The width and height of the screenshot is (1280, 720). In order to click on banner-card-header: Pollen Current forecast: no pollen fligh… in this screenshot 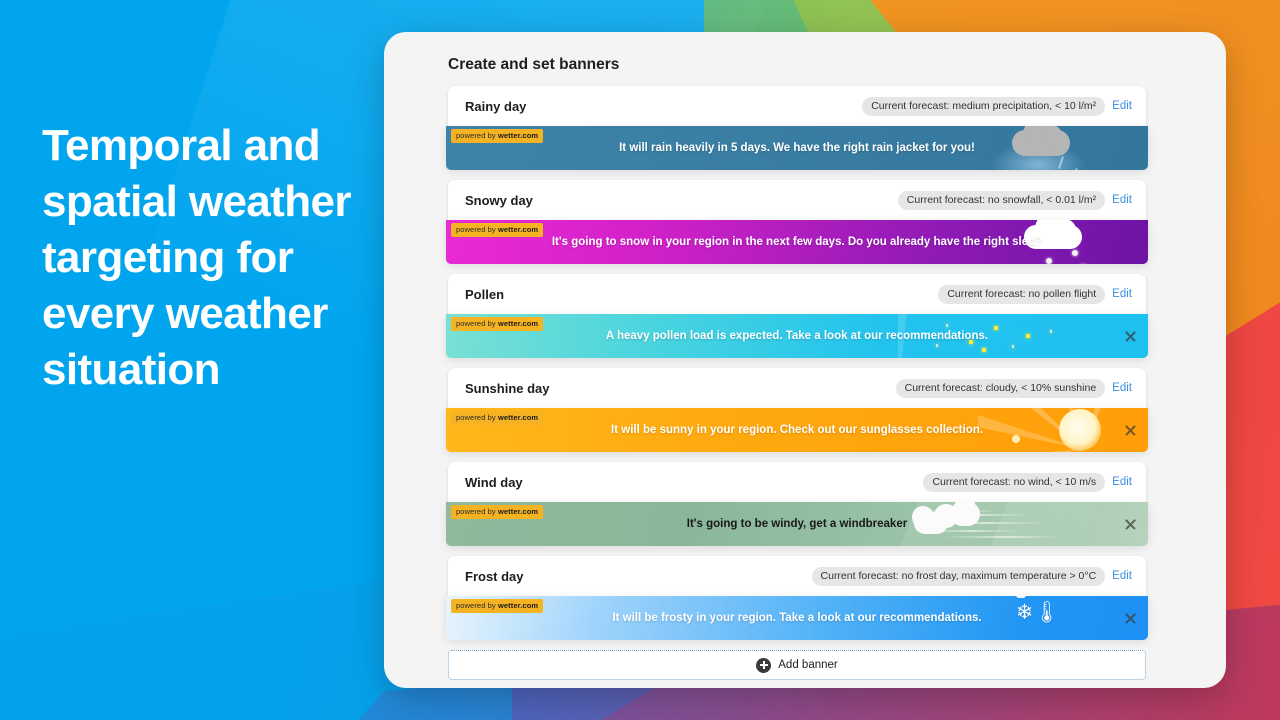, I will do `click(797, 294)`.